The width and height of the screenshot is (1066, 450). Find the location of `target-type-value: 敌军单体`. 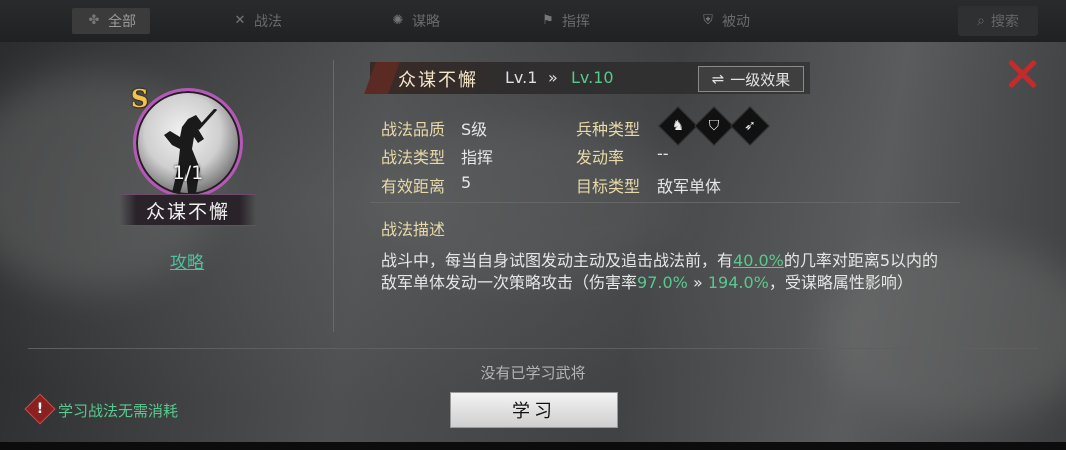

target-type-value: 敌军单体 is located at coordinates (689, 186).